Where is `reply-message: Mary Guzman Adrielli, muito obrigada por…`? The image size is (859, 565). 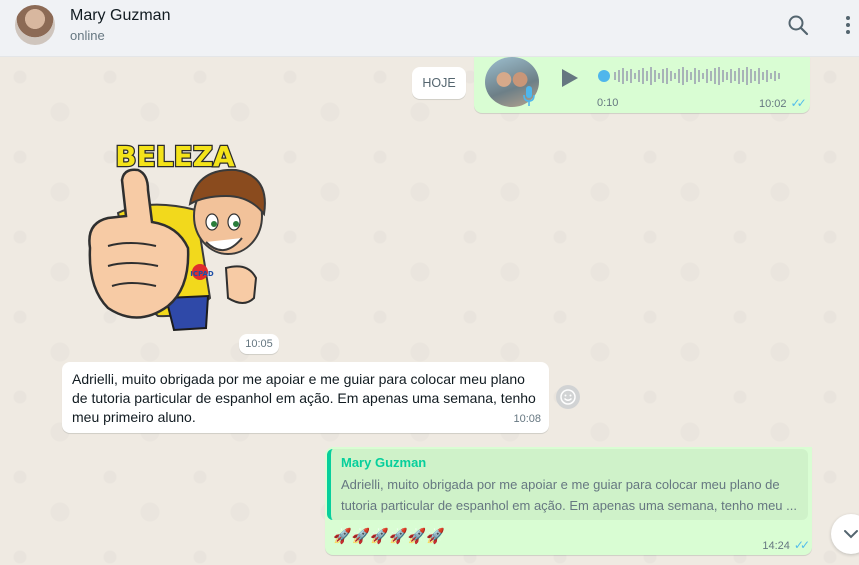
reply-message: Mary Guzman Adrielli, muito obrigada por… is located at coordinates (568, 501).